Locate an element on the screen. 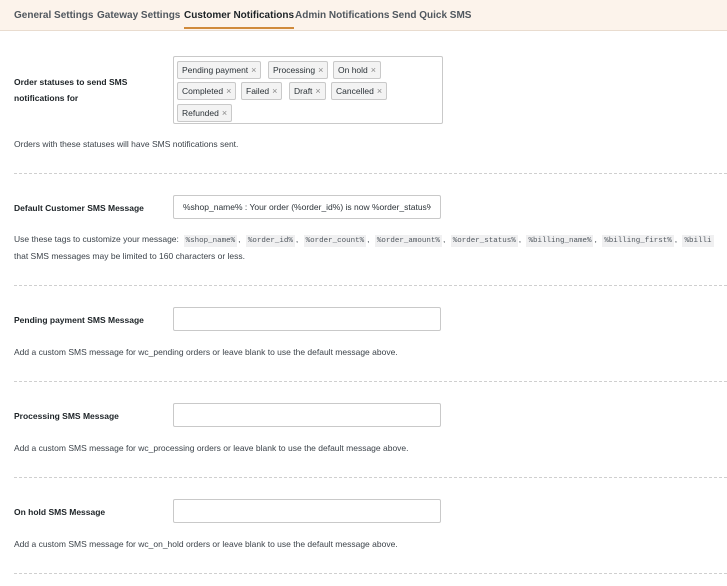 The image size is (727, 586). status-chip-draft: Draft × is located at coordinates (307, 91).